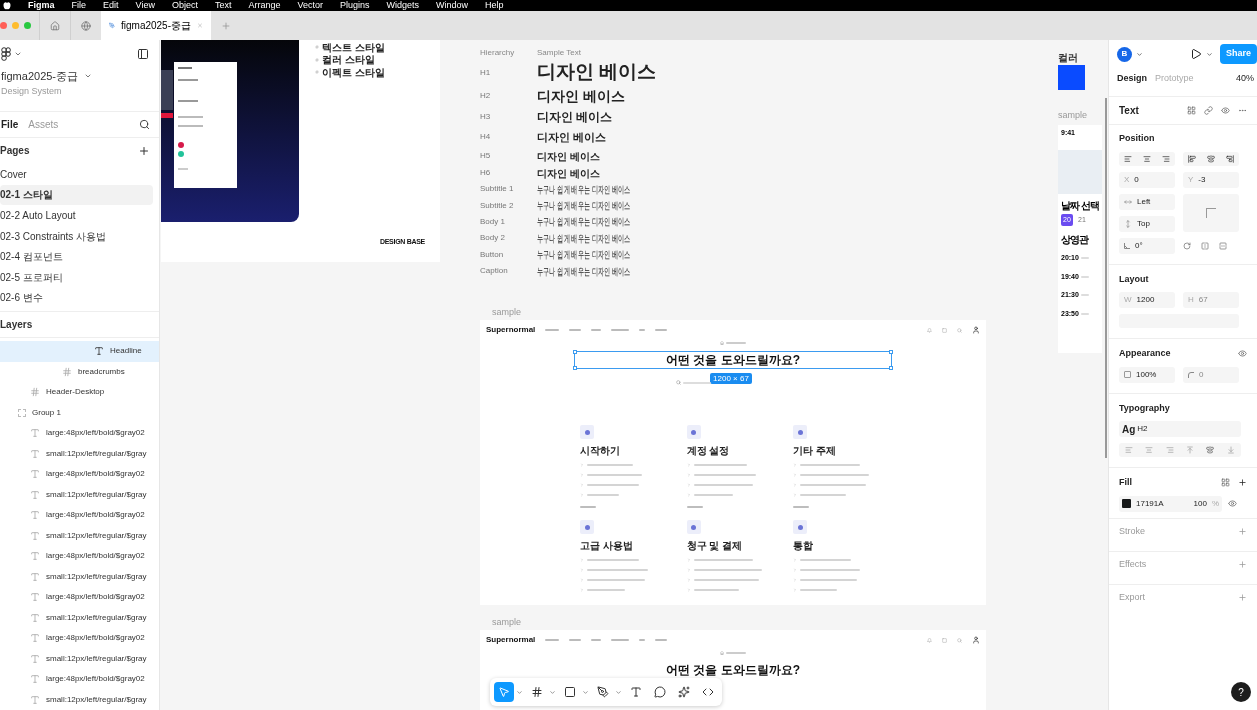 The image size is (1257, 710). What do you see at coordinates (1147, 179) in the screenshot?
I see `property-field: X 0` at bounding box center [1147, 179].